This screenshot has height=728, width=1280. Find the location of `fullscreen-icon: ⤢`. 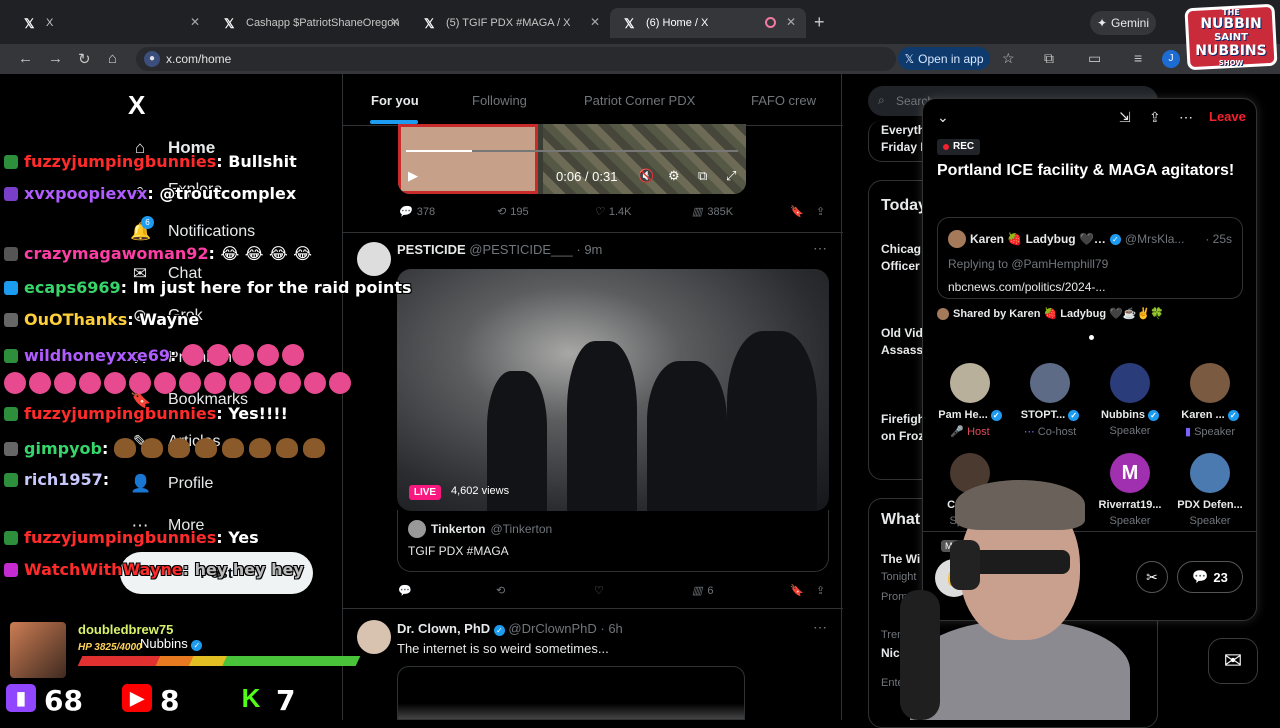

fullscreen-icon: ⤢ is located at coordinates (731, 176).